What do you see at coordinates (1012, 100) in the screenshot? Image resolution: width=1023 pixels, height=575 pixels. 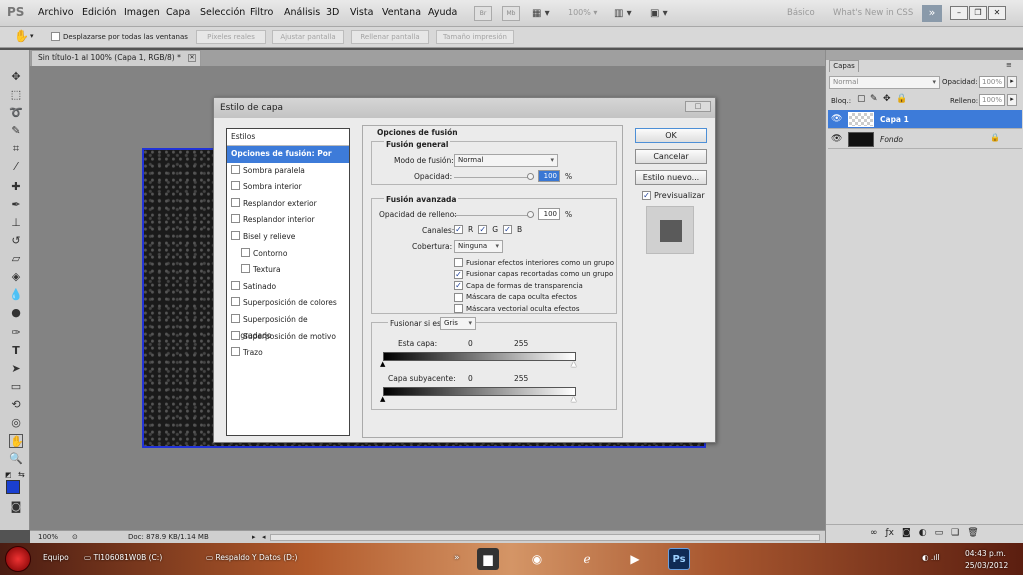 I see `layer-fill-arrow-icon: ▸` at bounding box center [1012, 100].